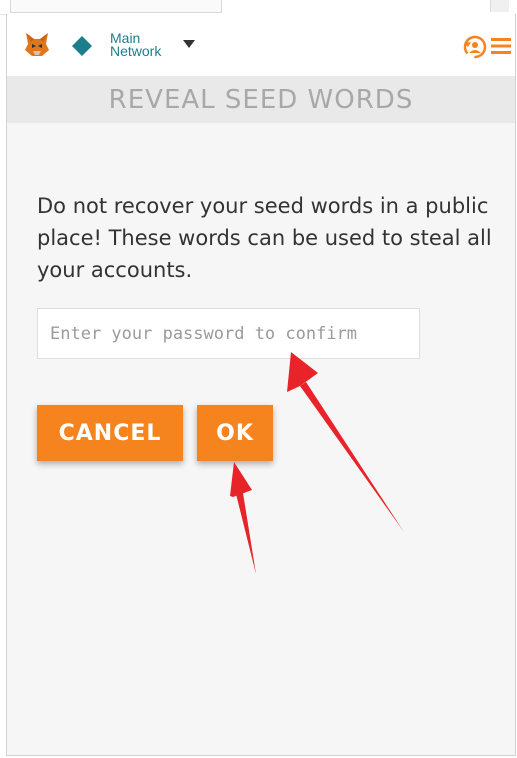  I want to click on network-diamond-icon, so click(82, 46).